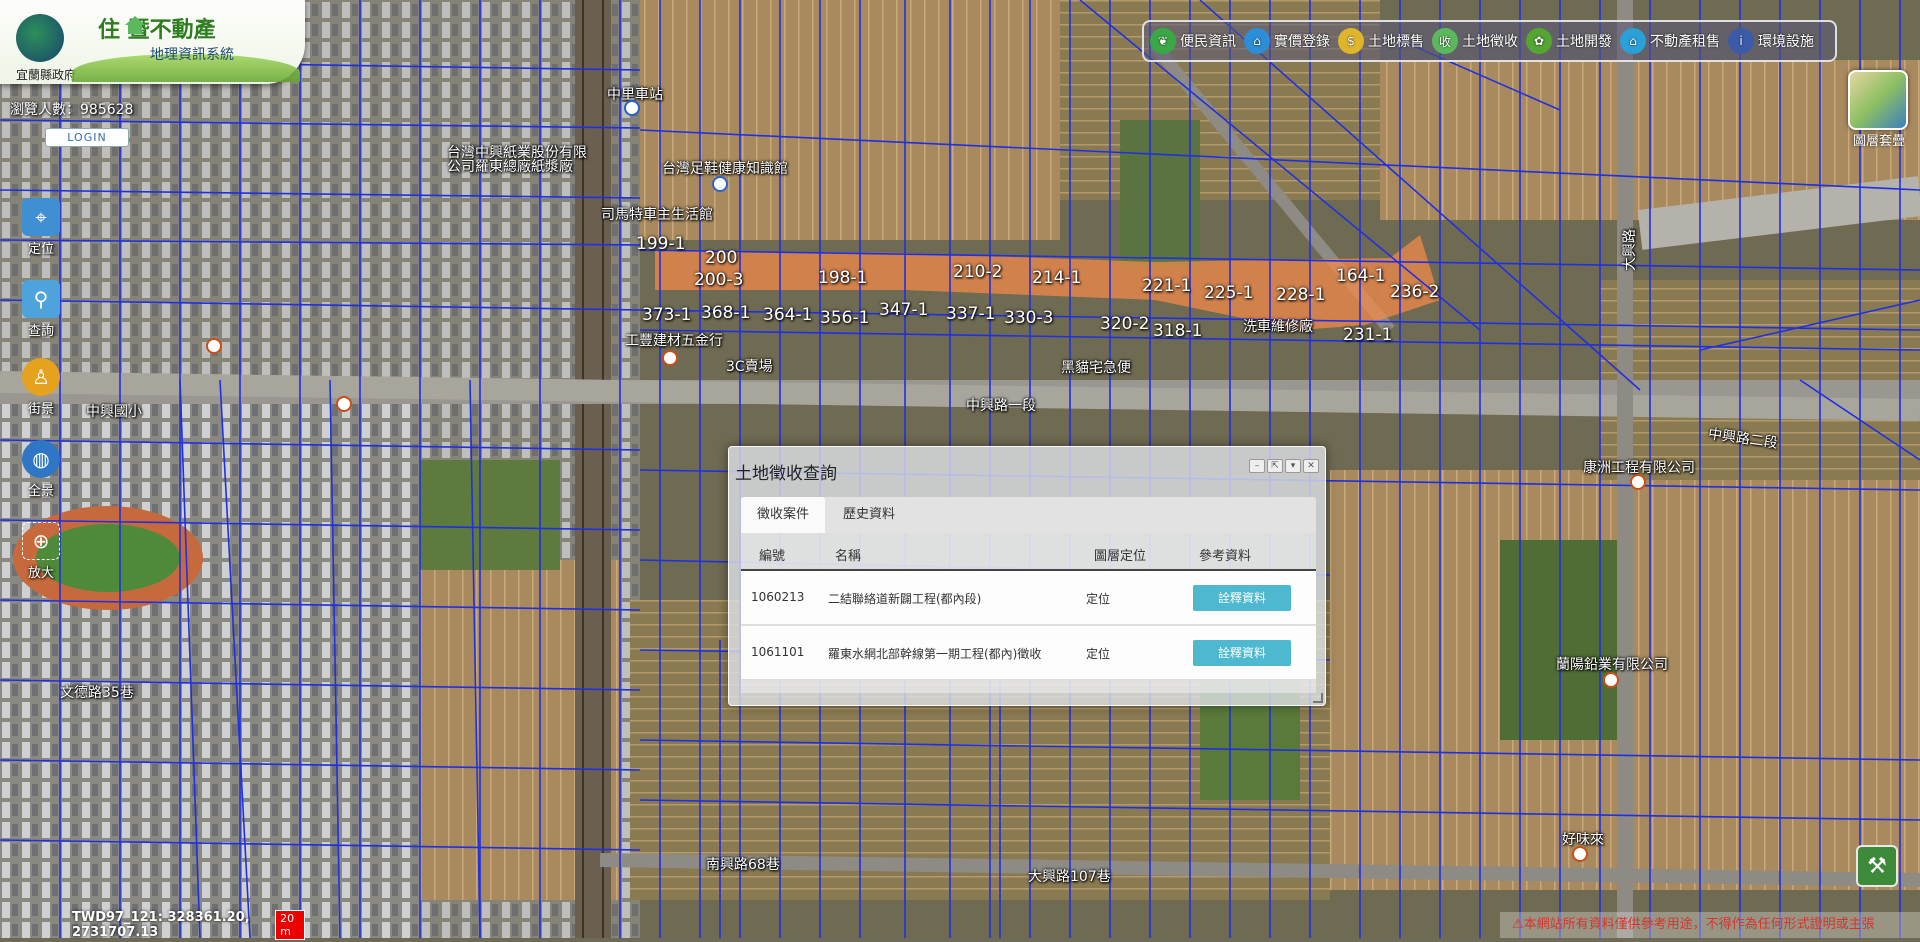 This screenshot has width=1920, height=942. I want to click on table-header: 編號 名稱 圖層定位 參考資料, so click(1028, 552).